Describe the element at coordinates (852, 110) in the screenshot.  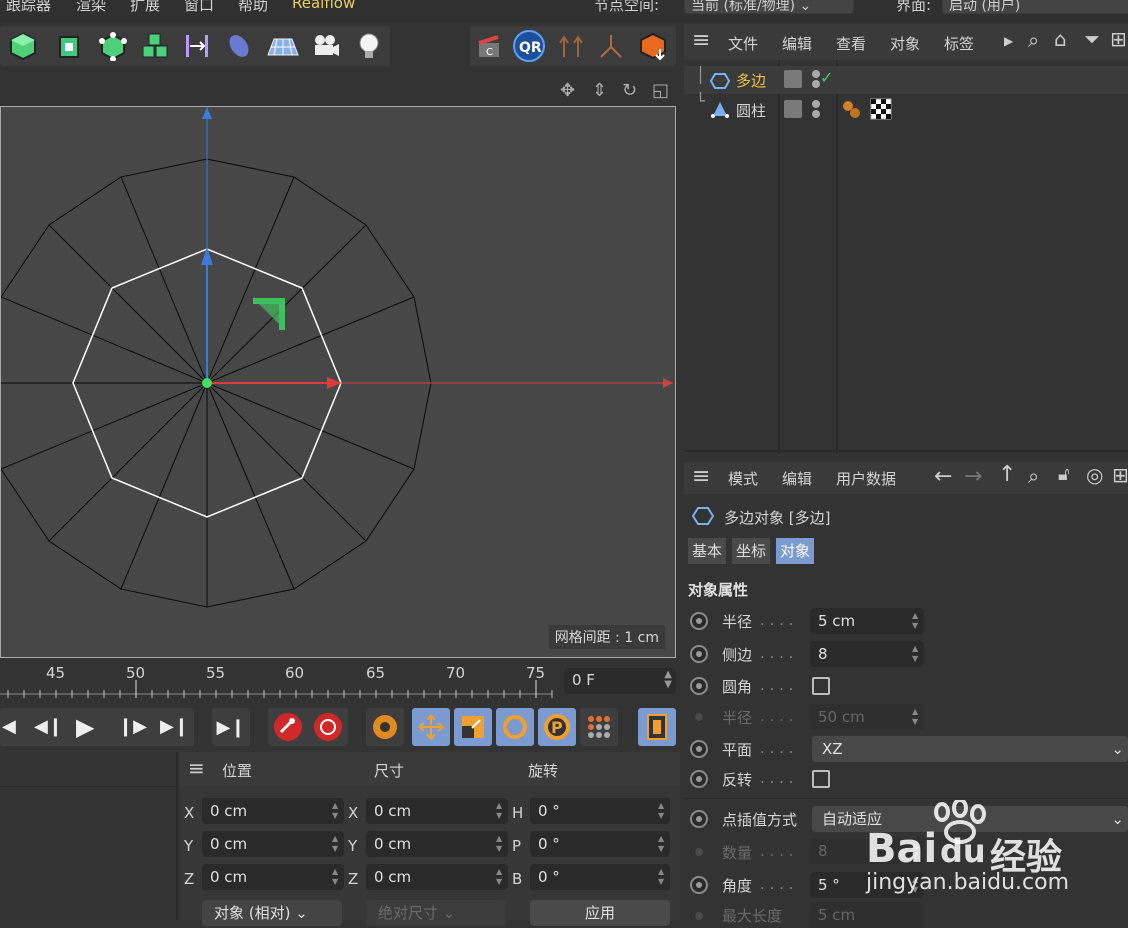
I see `material-tag-icon` at that location.